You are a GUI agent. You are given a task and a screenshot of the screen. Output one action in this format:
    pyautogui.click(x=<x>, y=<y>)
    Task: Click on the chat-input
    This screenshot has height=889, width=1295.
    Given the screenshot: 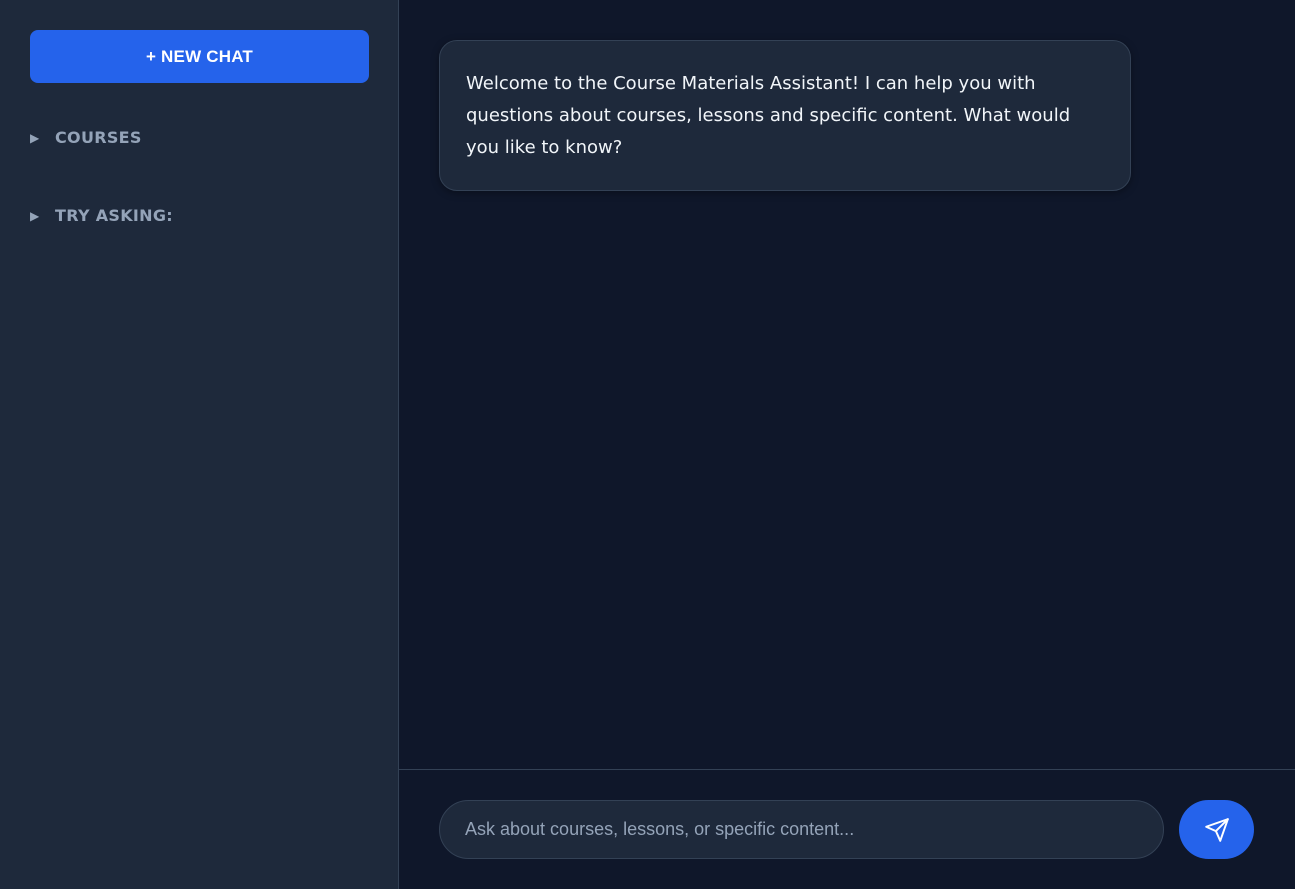 What is the action you would take?
    pyautogui.click(x=801, y=829)
    